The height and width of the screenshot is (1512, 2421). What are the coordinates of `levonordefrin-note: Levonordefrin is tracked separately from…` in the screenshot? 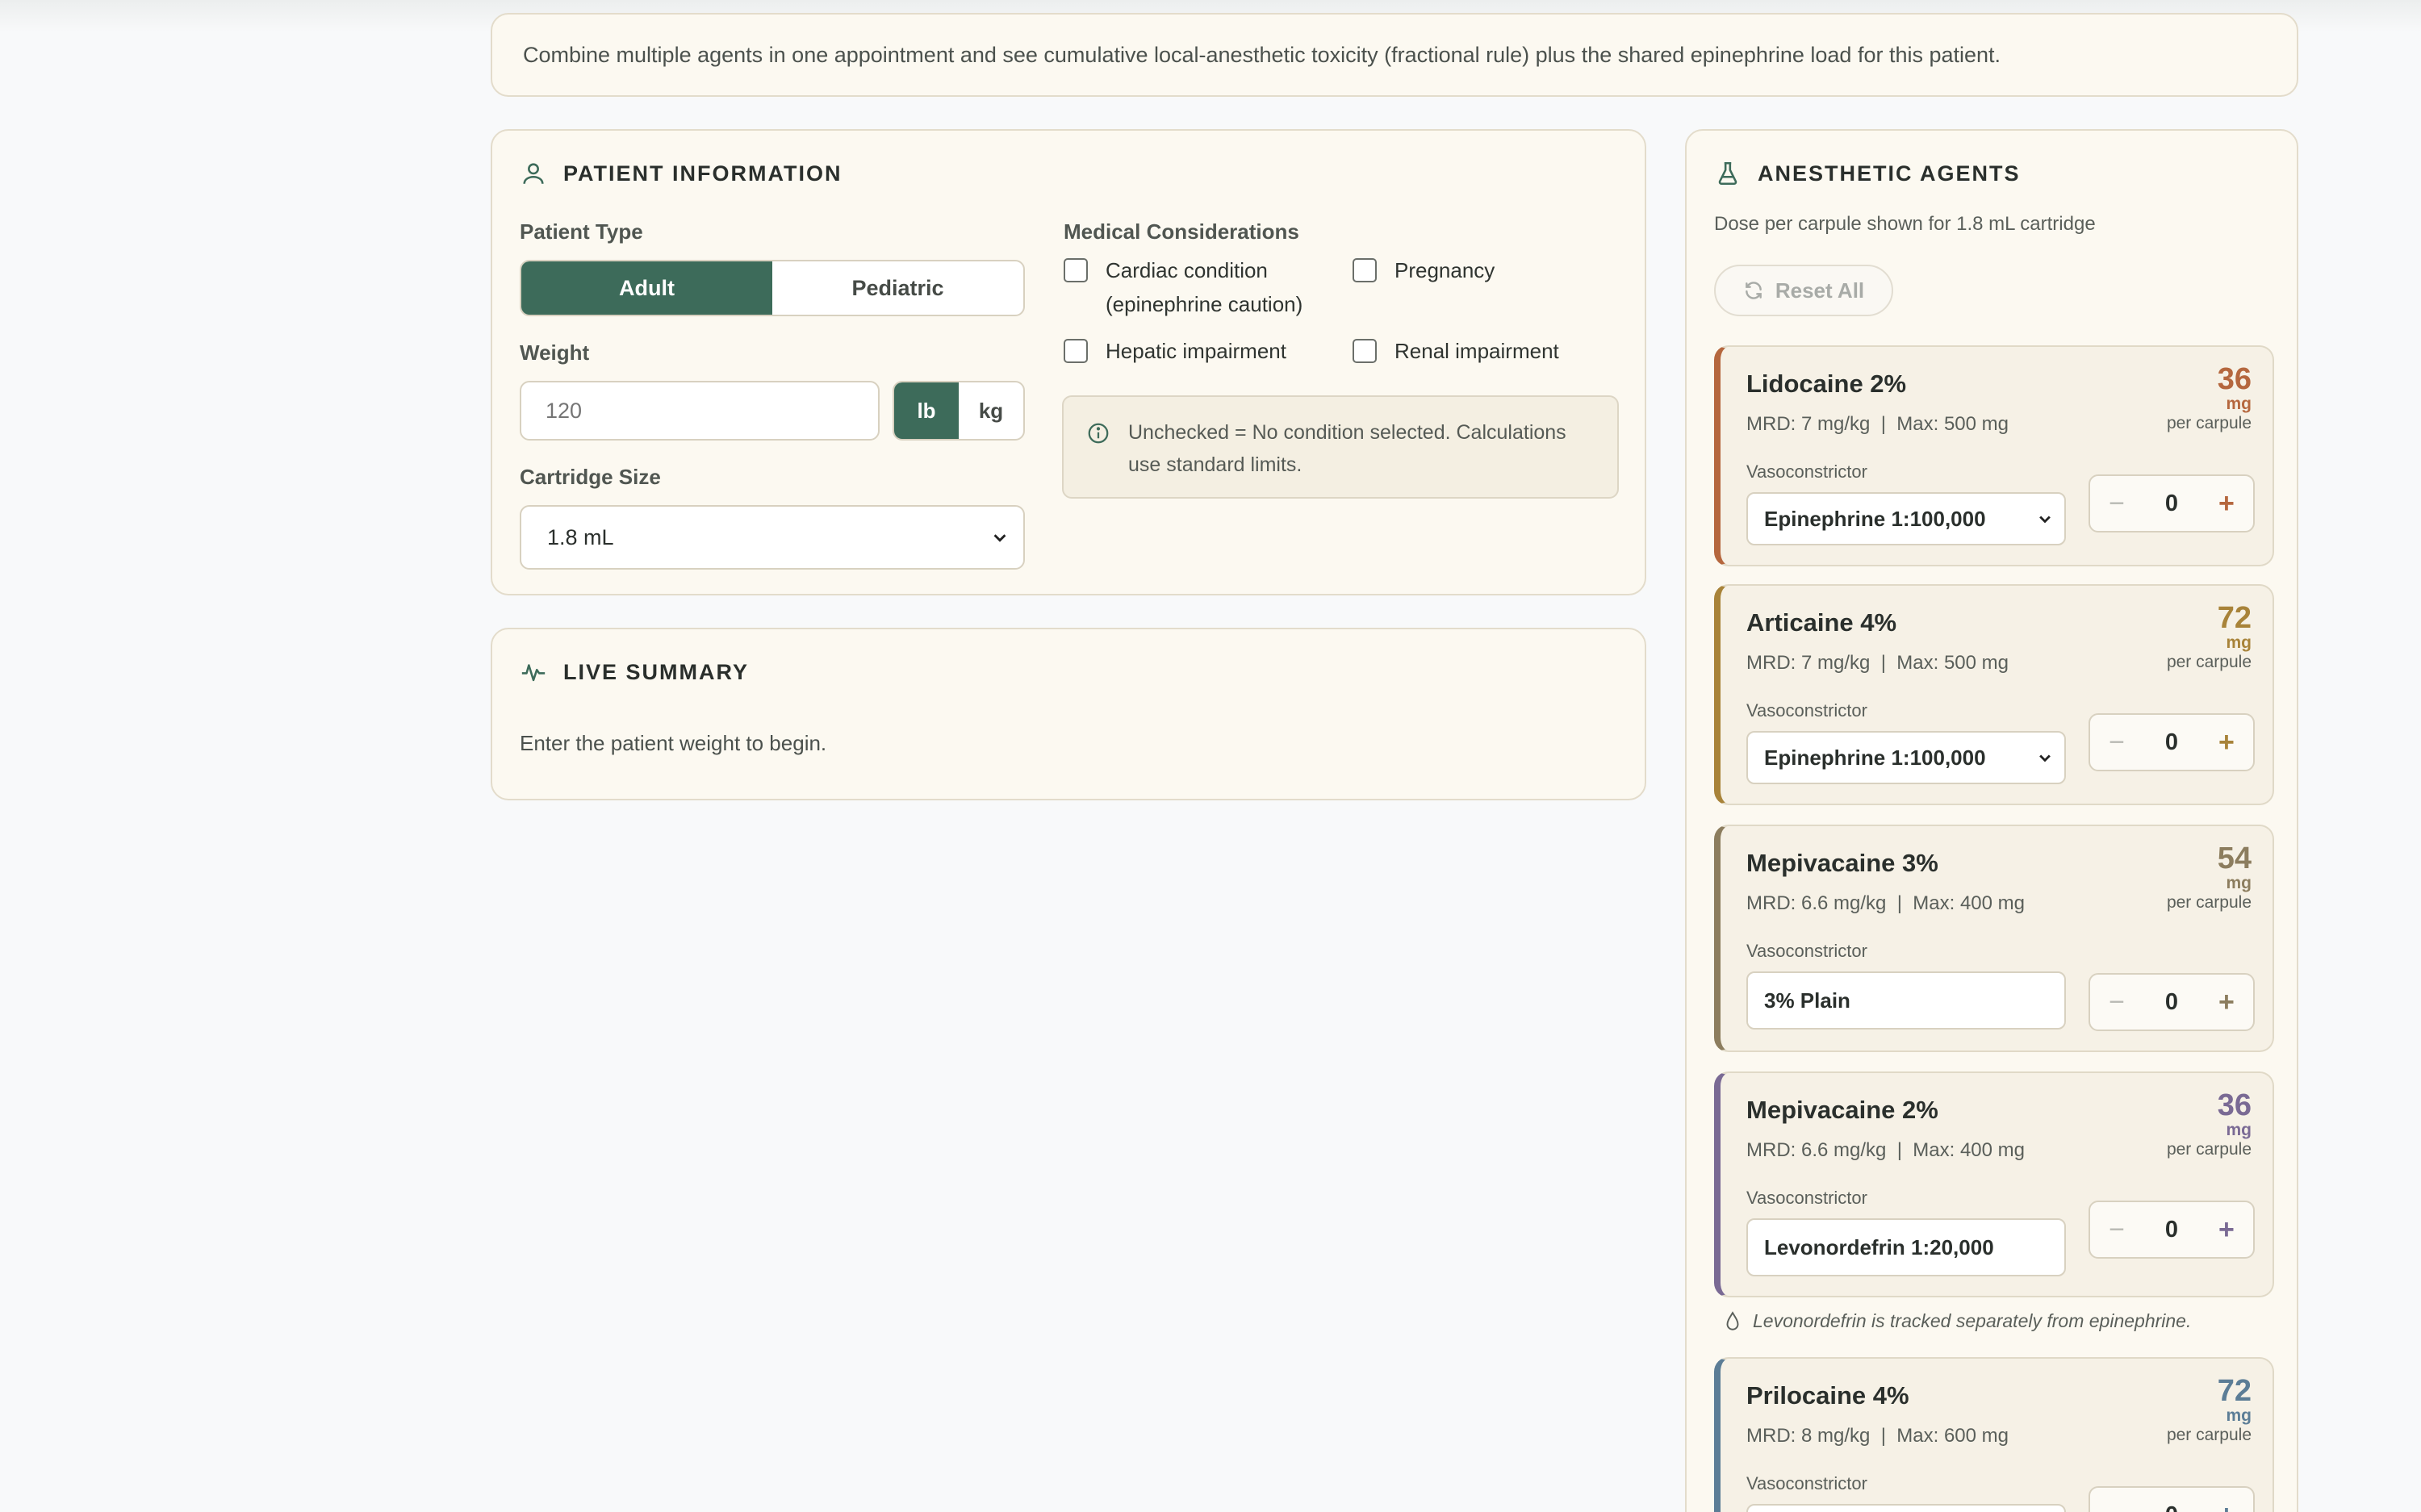 It's located at (1958, 1321).